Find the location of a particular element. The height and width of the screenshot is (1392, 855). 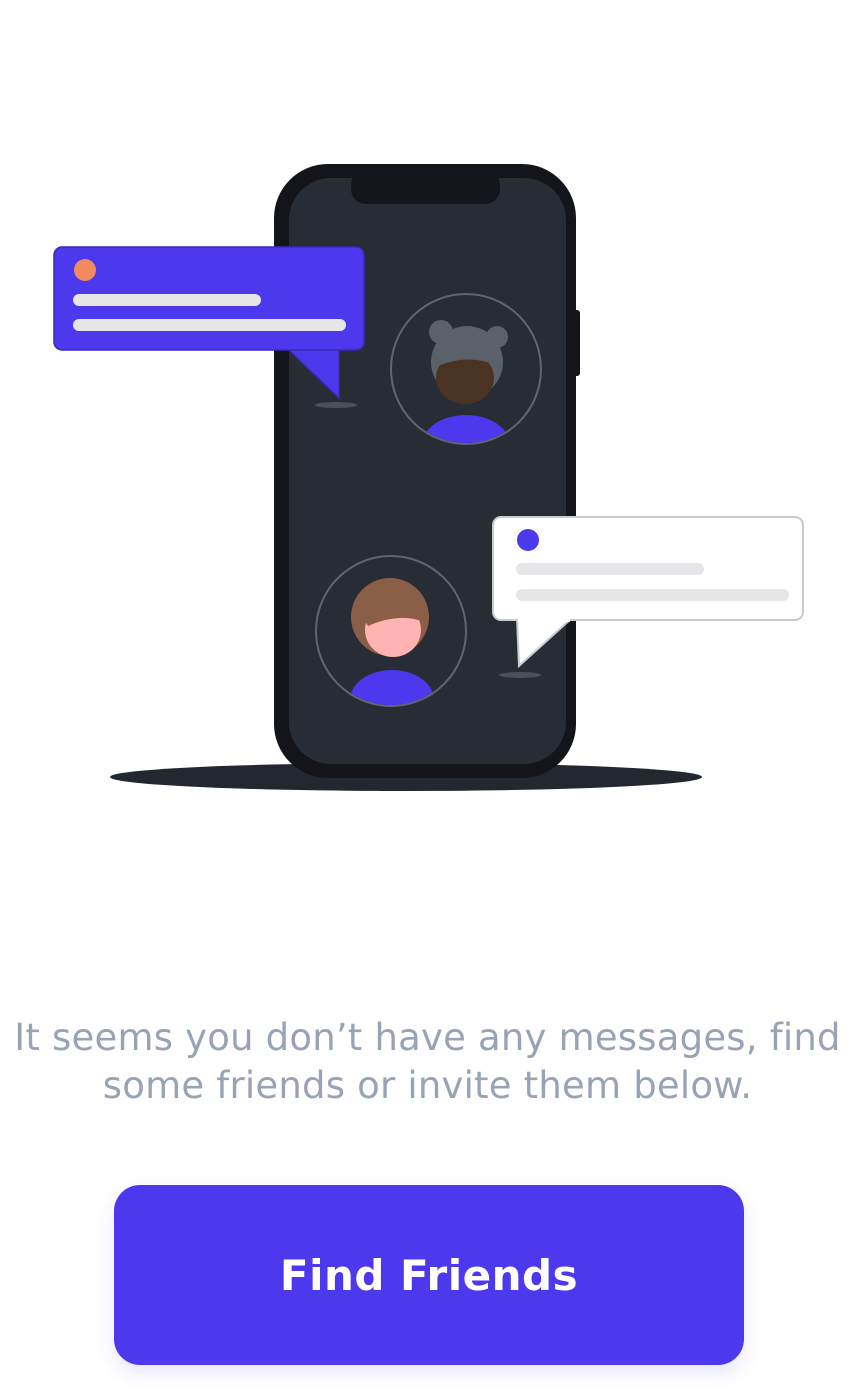

empty-state-message-line-2: some friends or invite them below. is located at coordinates (427, 1085).